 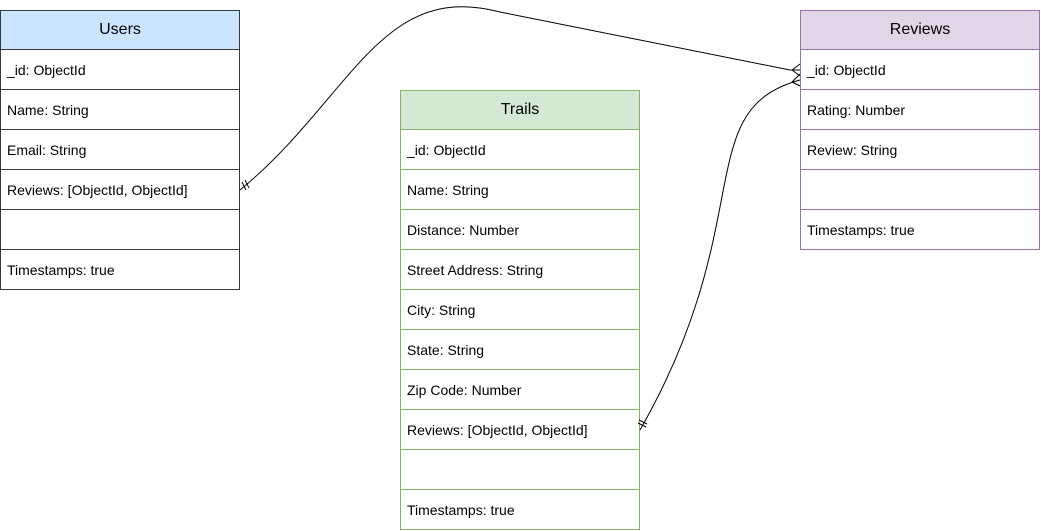 I want to click on users-one-marker-a, so click(x=244, y=186).